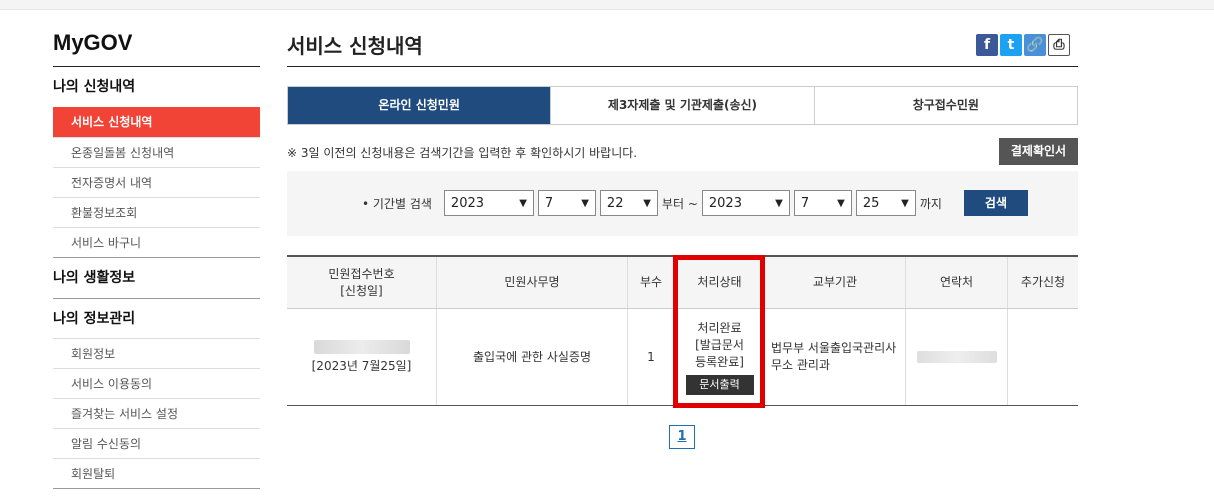 The height and width of the screenshot is (501, 1214). I want to click on sidebar-item-service-history: 서비스 신청내역, so click(156, 122).